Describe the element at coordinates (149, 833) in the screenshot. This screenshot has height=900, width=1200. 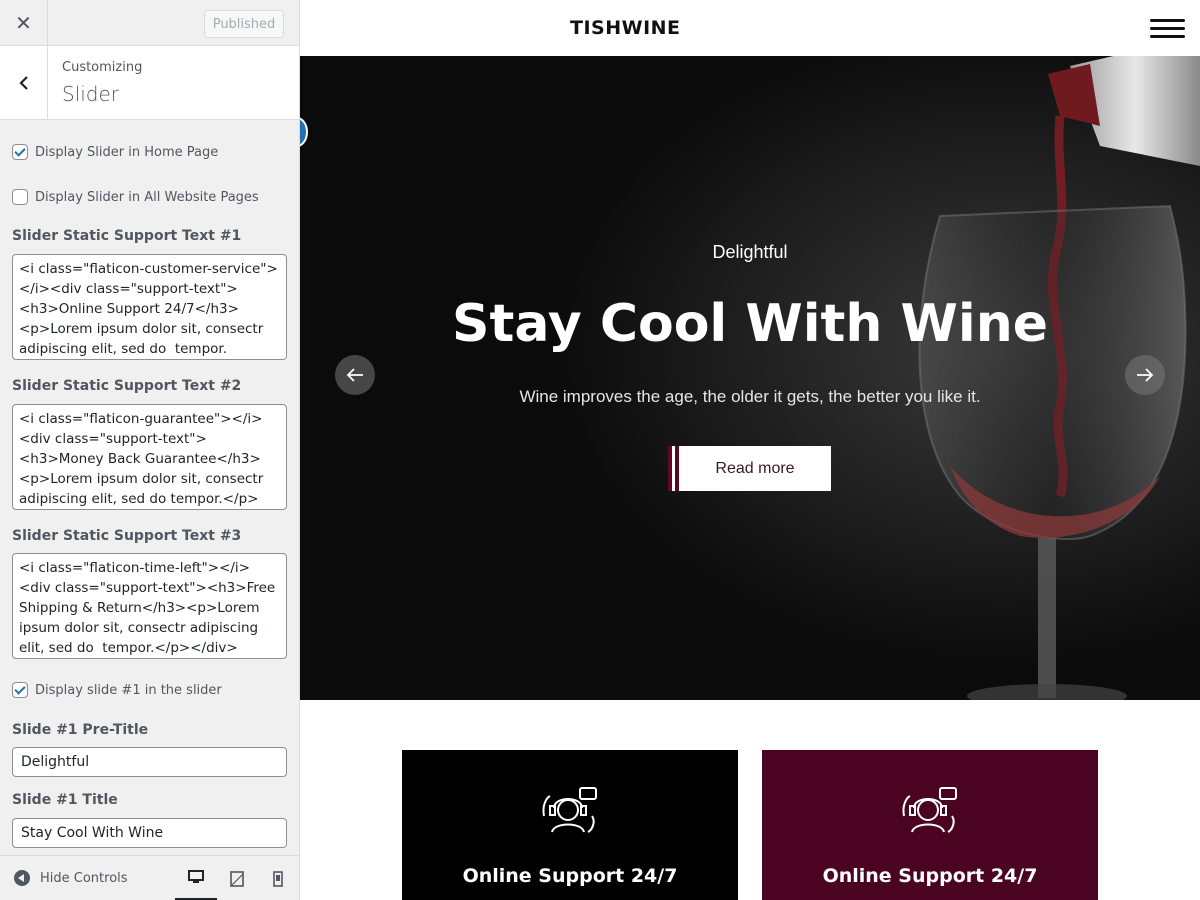
I see `slide-1-title-input: Stay Cool With Wine` at that location.